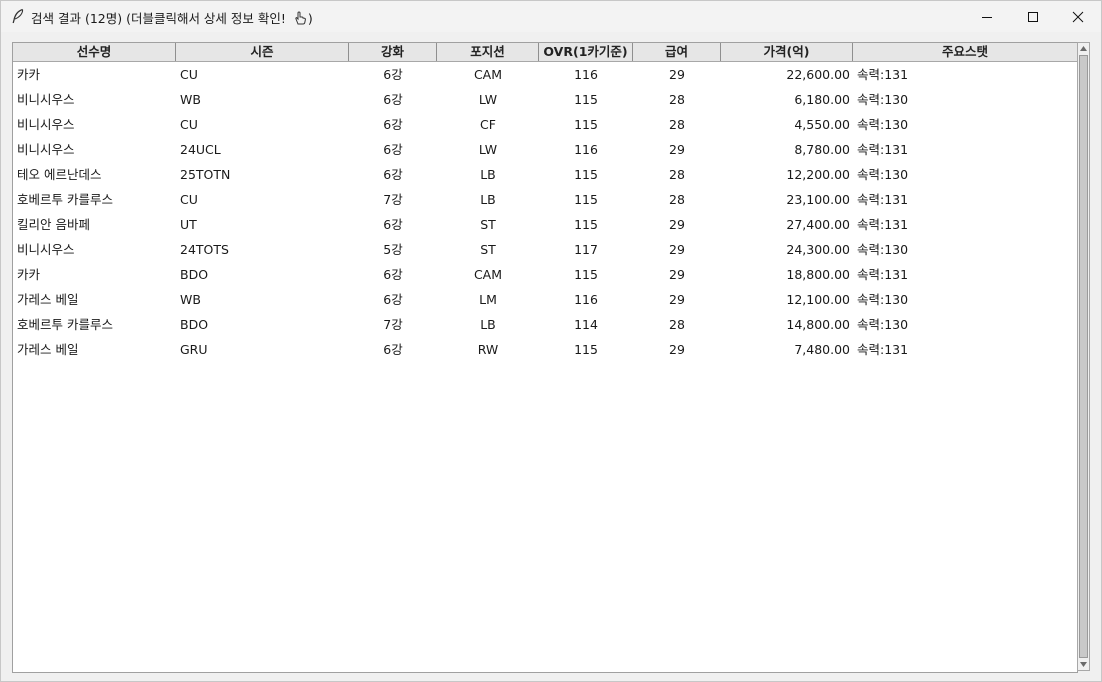 Image resolution: width=1102 pixels, height=682 pixels. What do you see at coordinates (545, 149) in the screenshot?
I see `table-row: 비니시우스 24UCL 6강 LW 116 29 8,780.00 속력:131` at bounding box center [545, 149].